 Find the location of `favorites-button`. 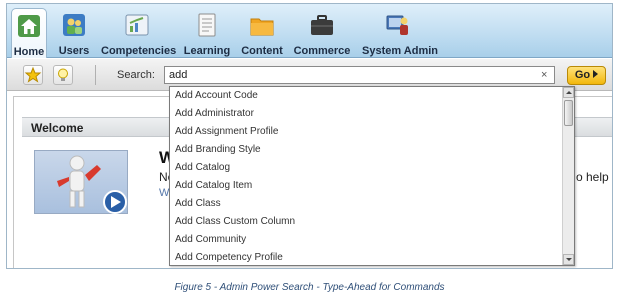

favorites-button is located at coordinates (33, 75).